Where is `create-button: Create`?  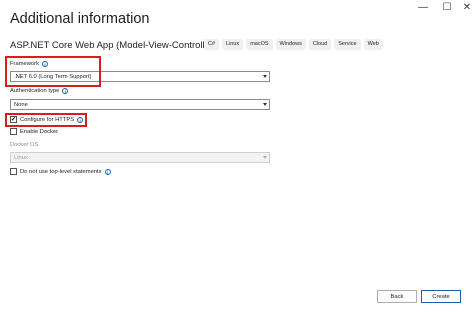 create-button: Create is located at coordinates (441, 296).